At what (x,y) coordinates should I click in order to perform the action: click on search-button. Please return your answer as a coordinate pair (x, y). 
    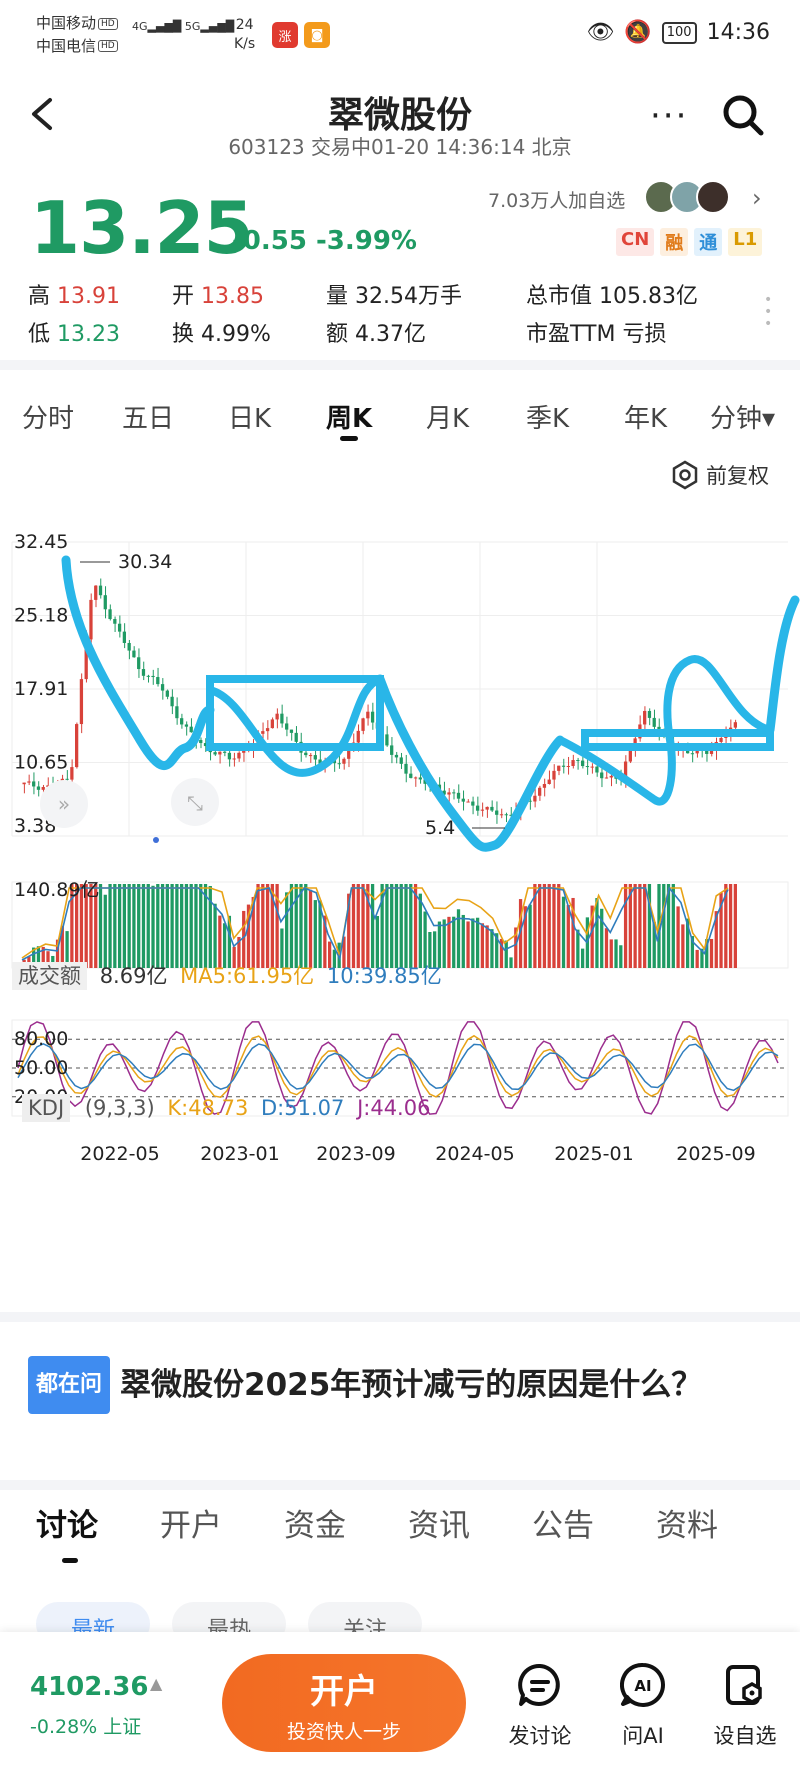
    Looking at the image, I should click on (743, 115).